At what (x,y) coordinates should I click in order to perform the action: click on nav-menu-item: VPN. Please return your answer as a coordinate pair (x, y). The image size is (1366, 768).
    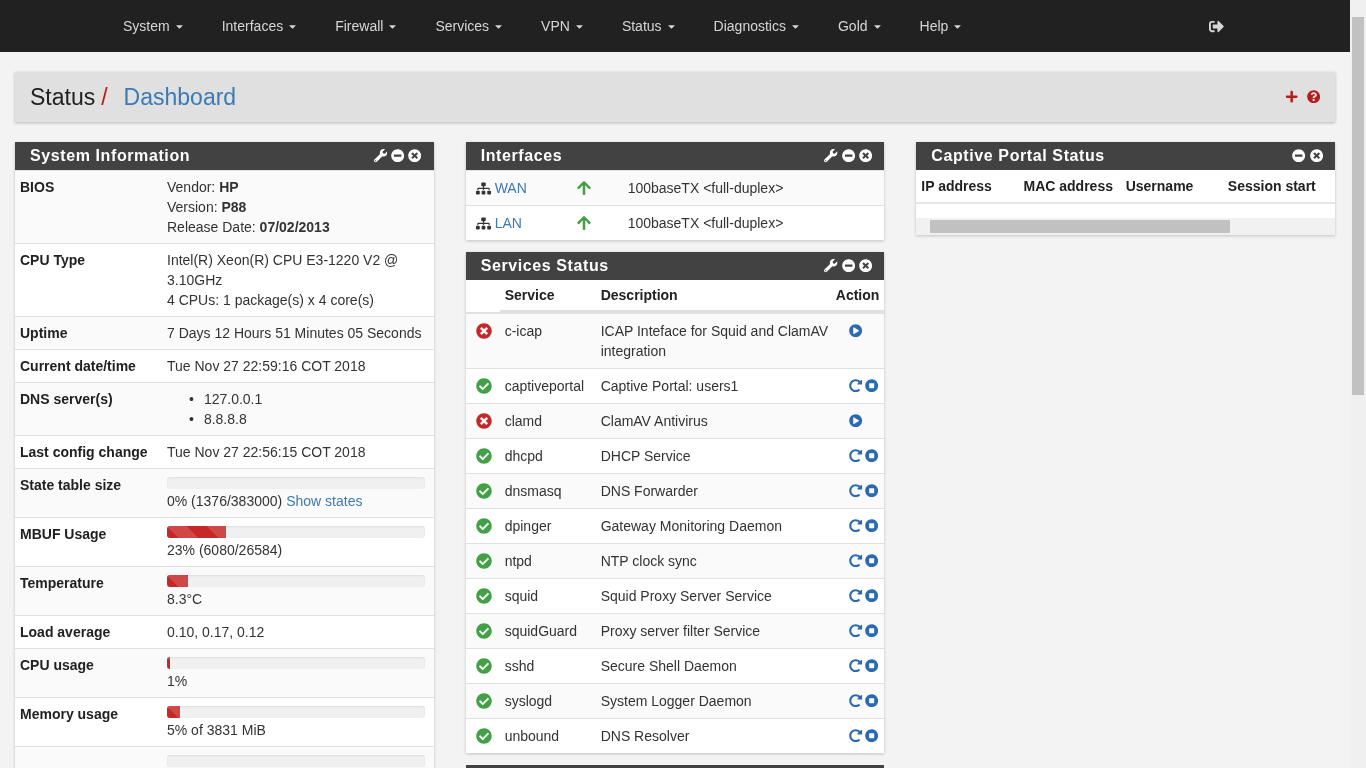
    Looking at the image, I should click on (563, 26).